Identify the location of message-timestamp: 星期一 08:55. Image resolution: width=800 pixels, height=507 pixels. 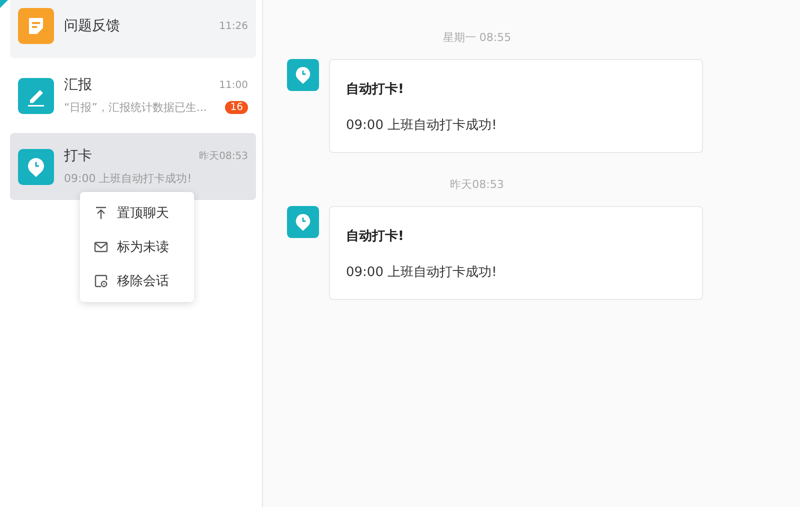
(477, 37).